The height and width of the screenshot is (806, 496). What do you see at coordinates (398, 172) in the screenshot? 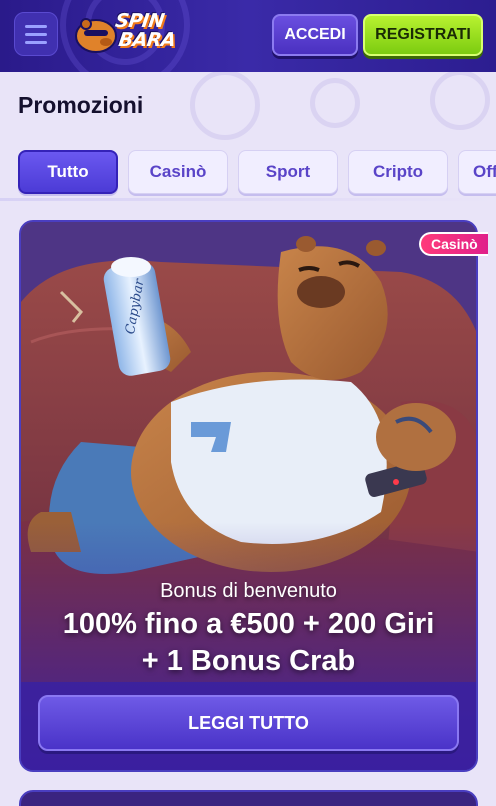
I see `tab-crypto: Cripto` at bounding box center [398, 172].